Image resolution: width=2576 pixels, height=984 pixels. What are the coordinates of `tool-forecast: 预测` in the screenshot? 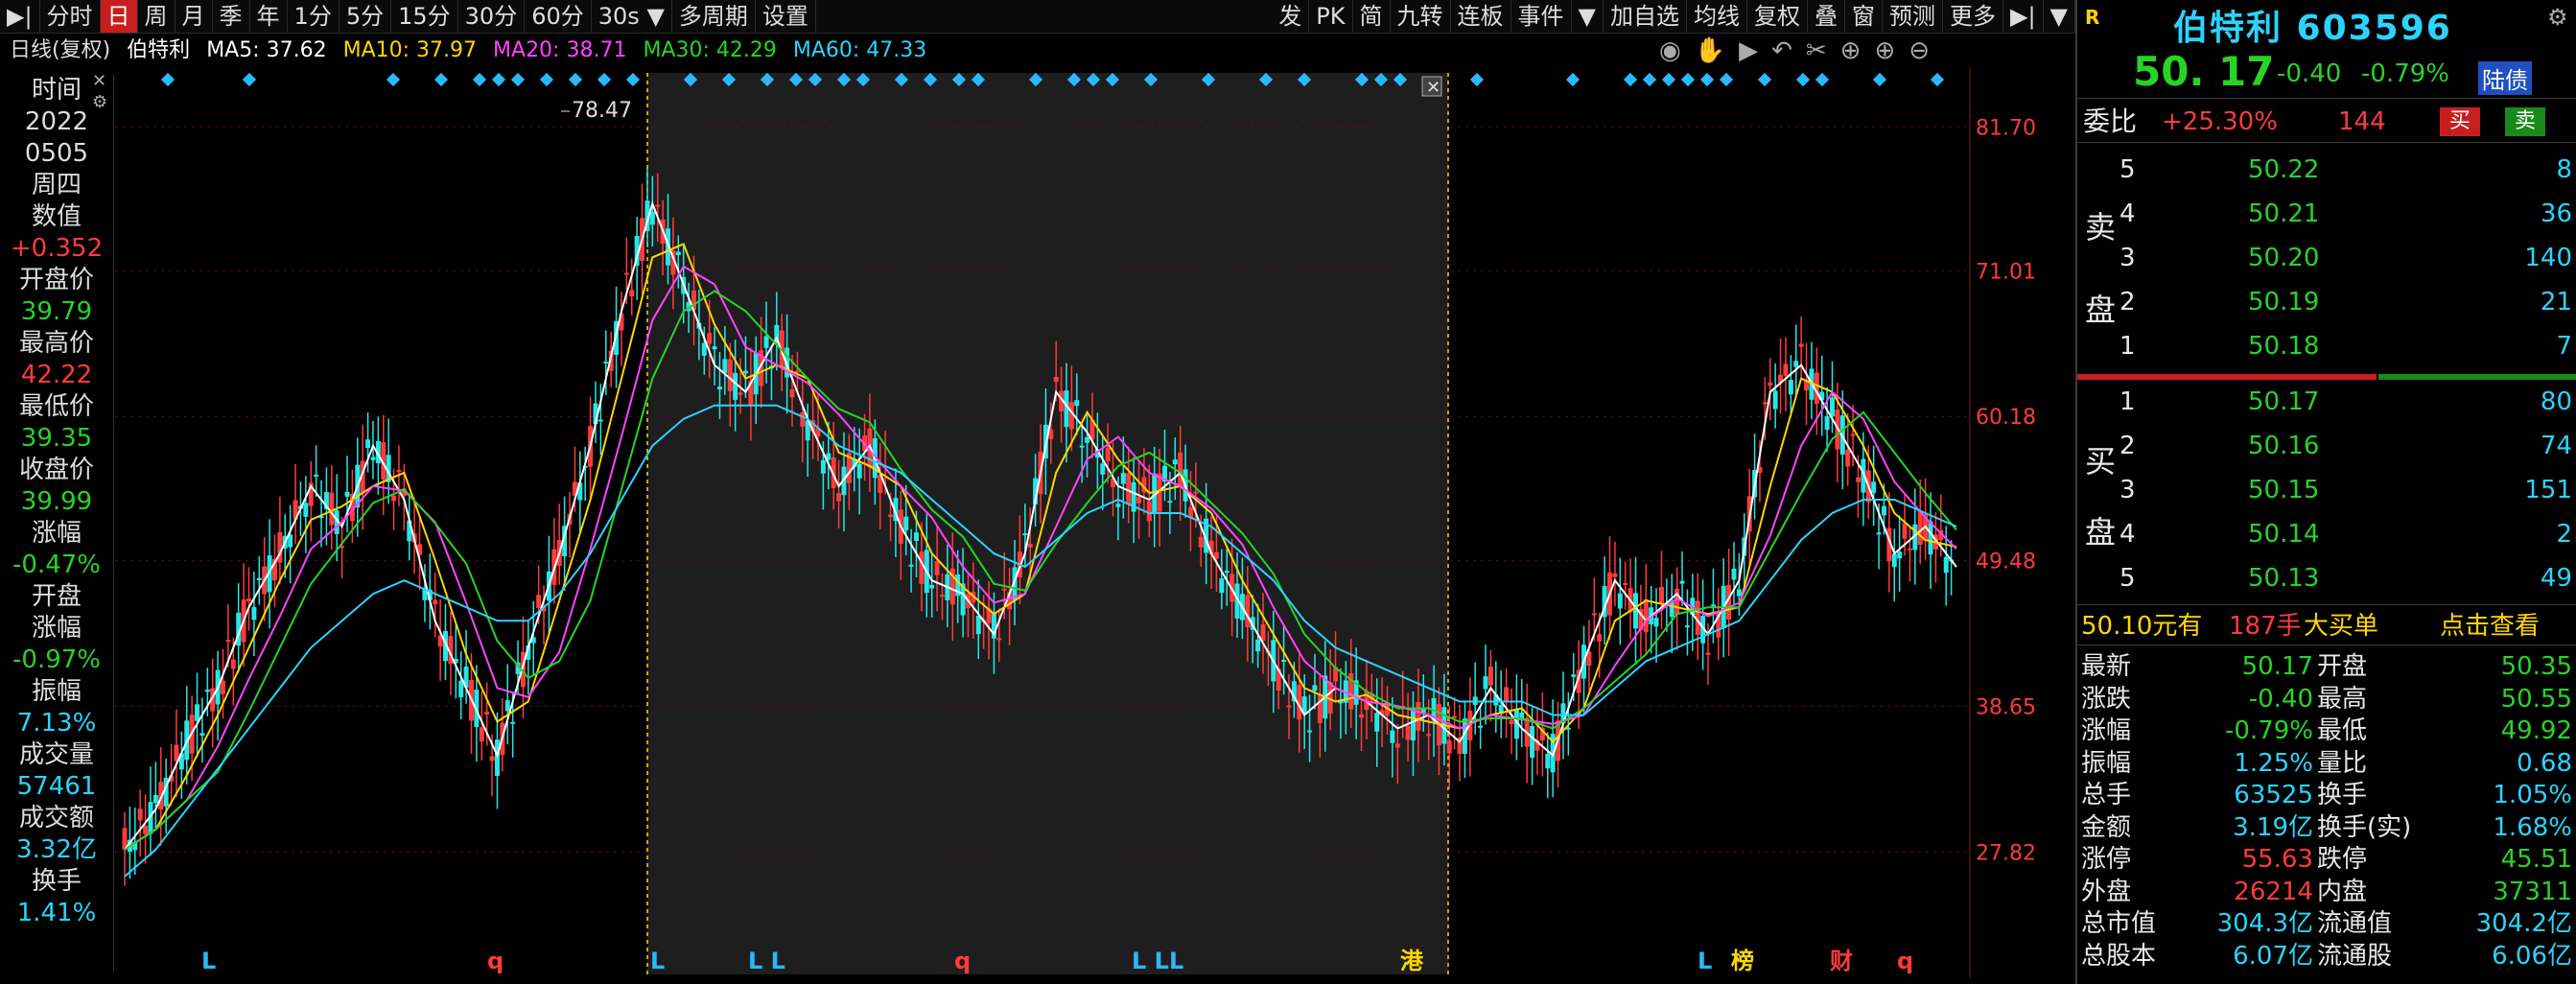 It's located at (1913, 16).